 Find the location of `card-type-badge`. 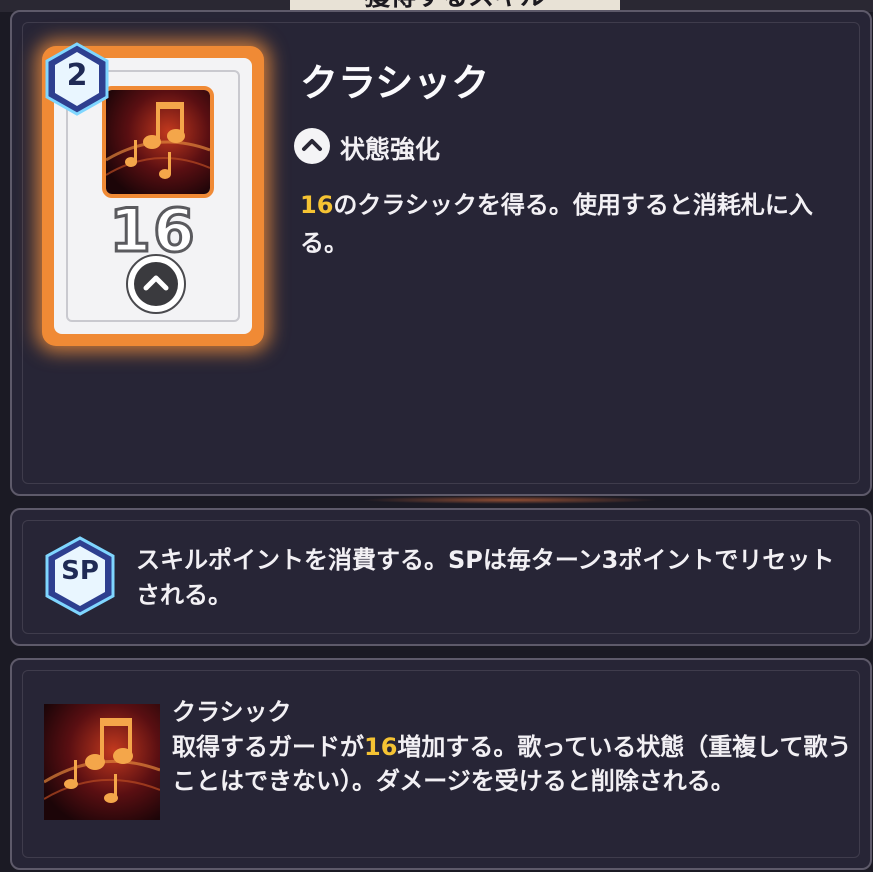

card-type-badge is located at coordinates (156, 284).